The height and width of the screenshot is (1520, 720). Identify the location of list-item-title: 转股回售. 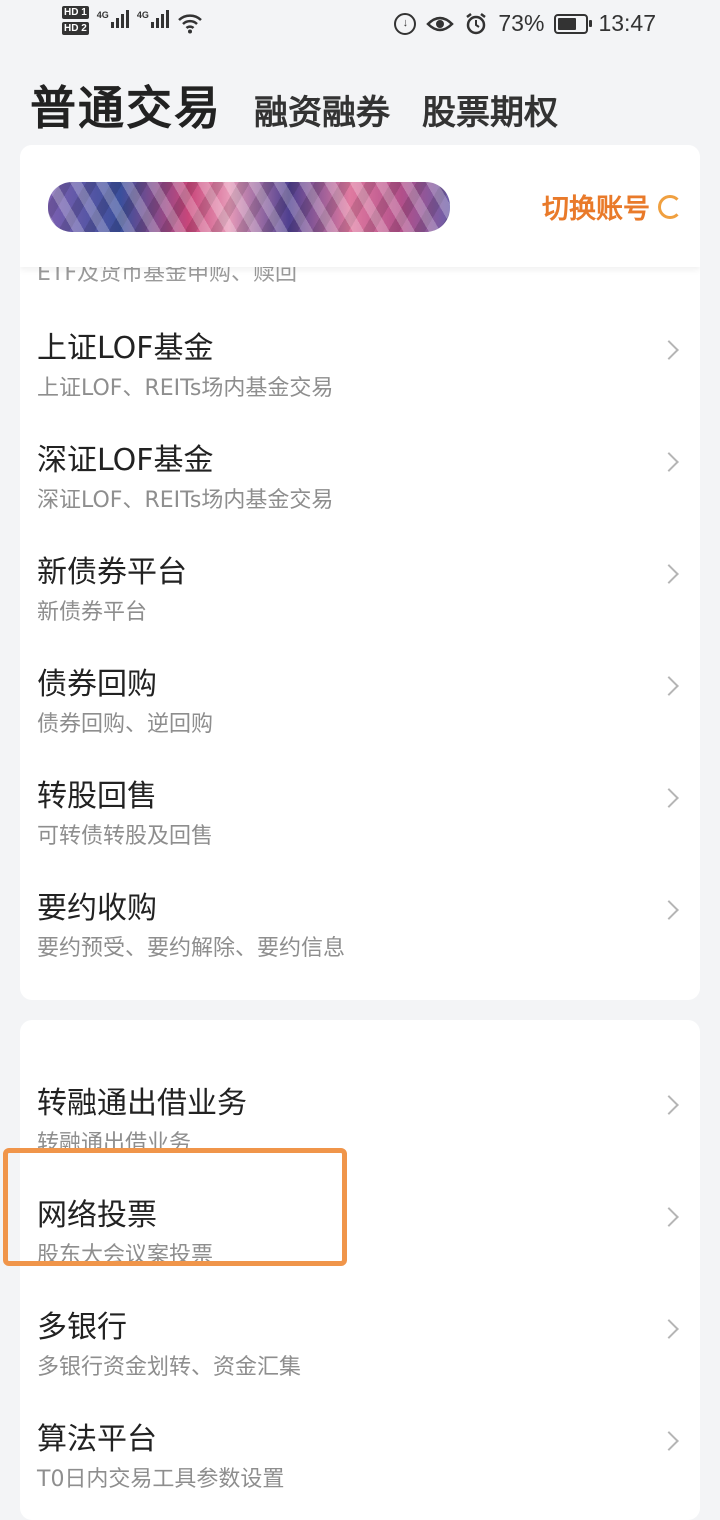
(97, 796).